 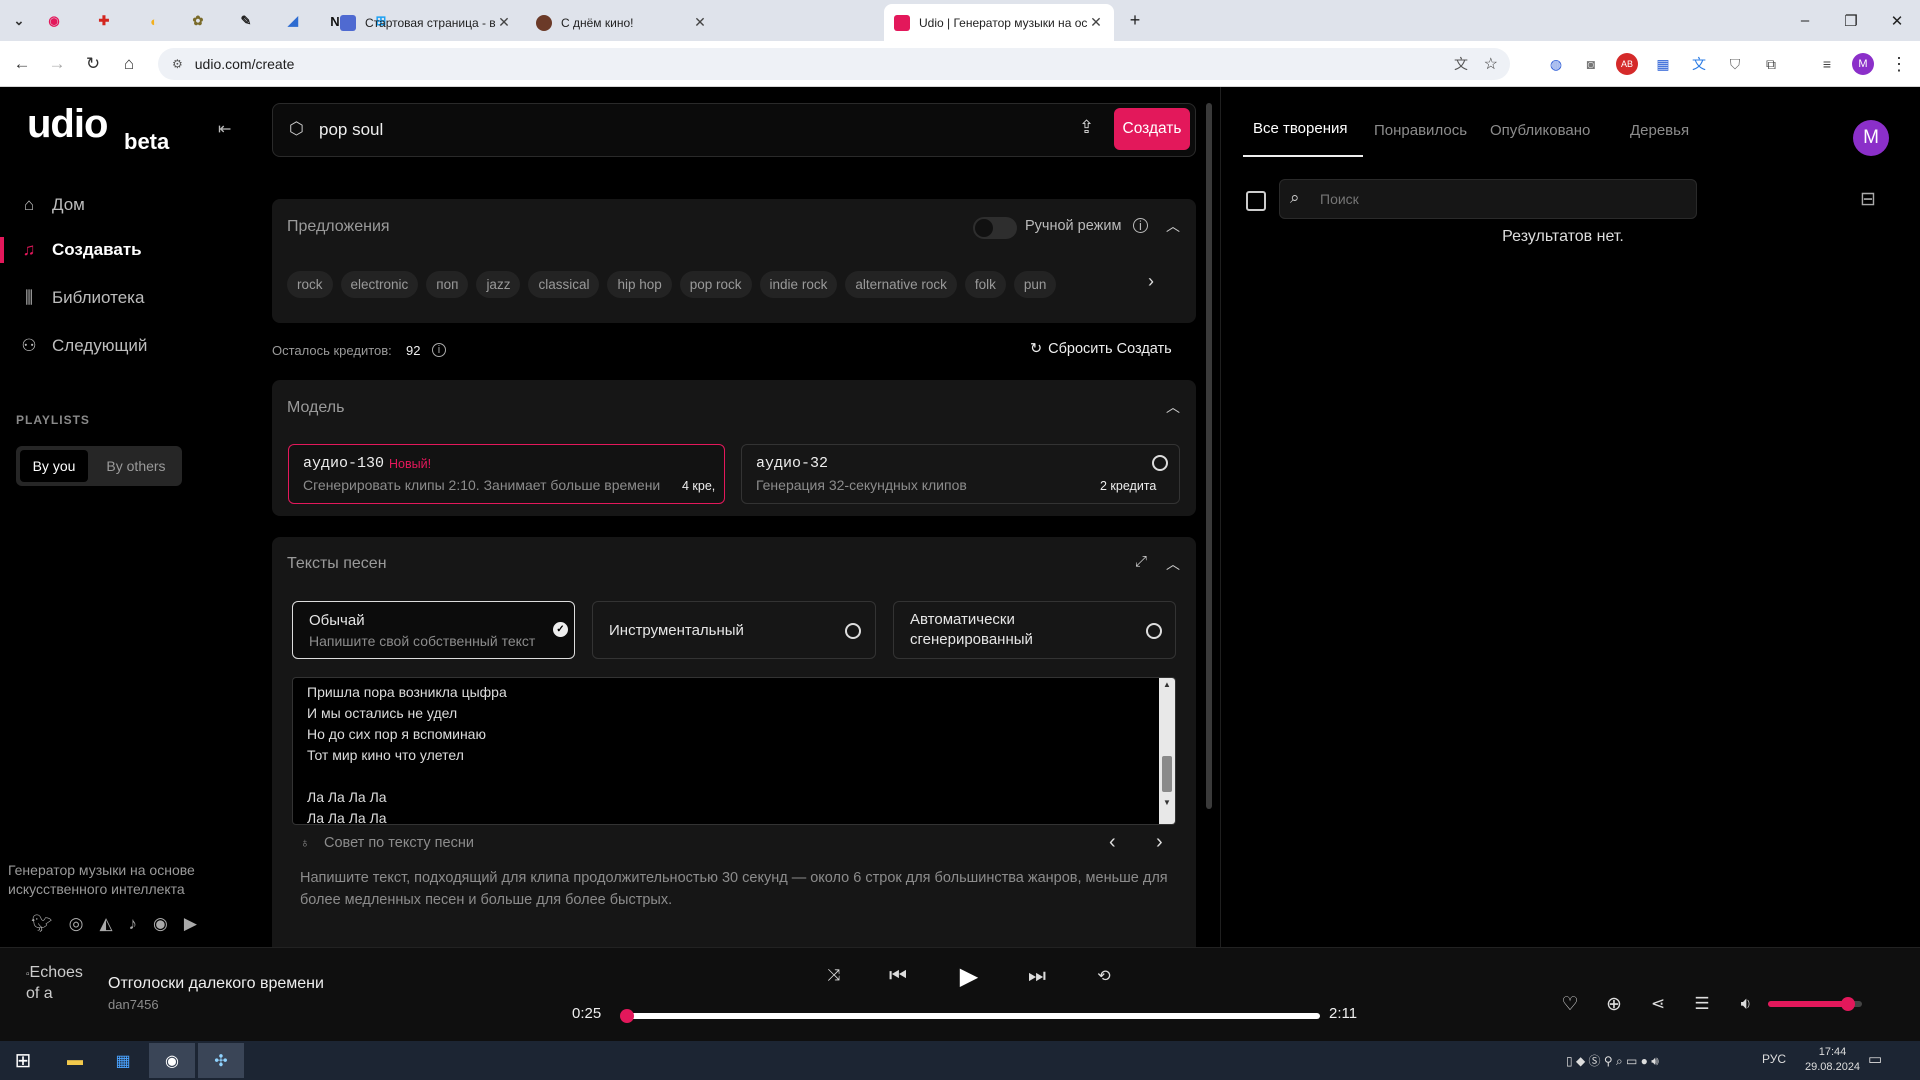 What do you see at coordinates (715, 284) in the screenshot?
I see `genre-chip: pop rock` at bounding box center [715, 284].